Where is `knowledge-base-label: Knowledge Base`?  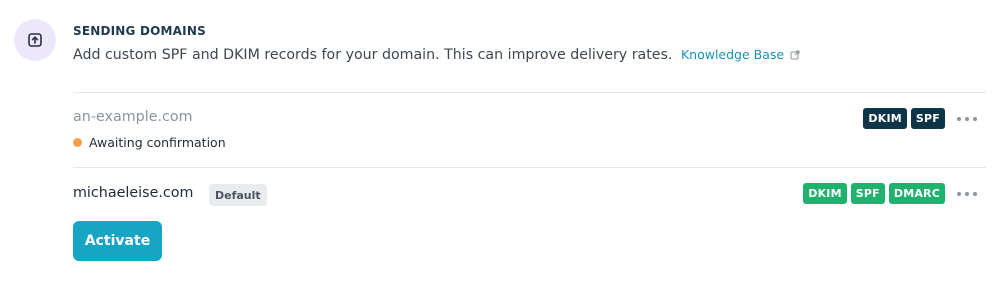 knowledge-base-label: Knowledge Base is located at coordinates (732, 54).